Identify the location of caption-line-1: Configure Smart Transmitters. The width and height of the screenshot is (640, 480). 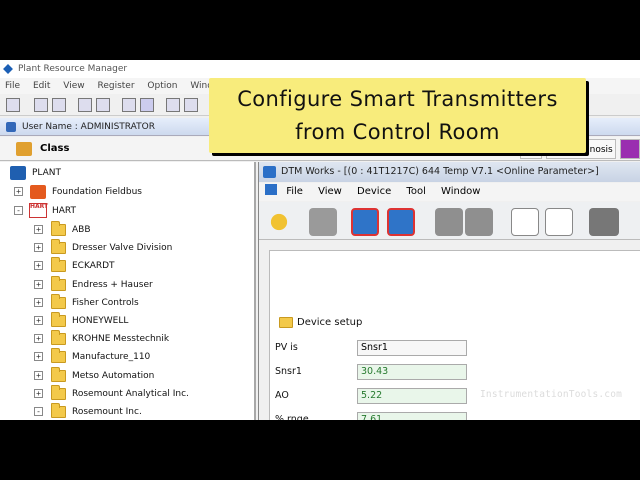
(397, 99).